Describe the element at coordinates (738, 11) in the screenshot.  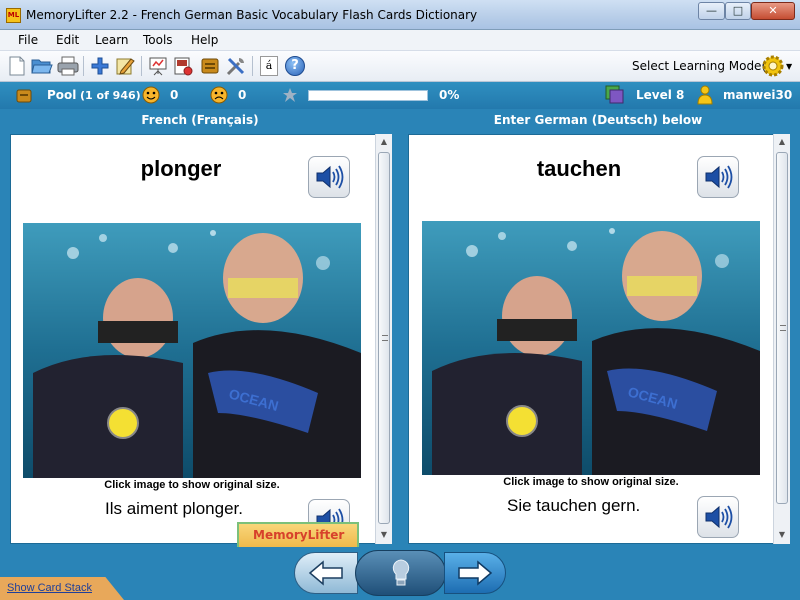
I see `maximize-button: □` at that location.